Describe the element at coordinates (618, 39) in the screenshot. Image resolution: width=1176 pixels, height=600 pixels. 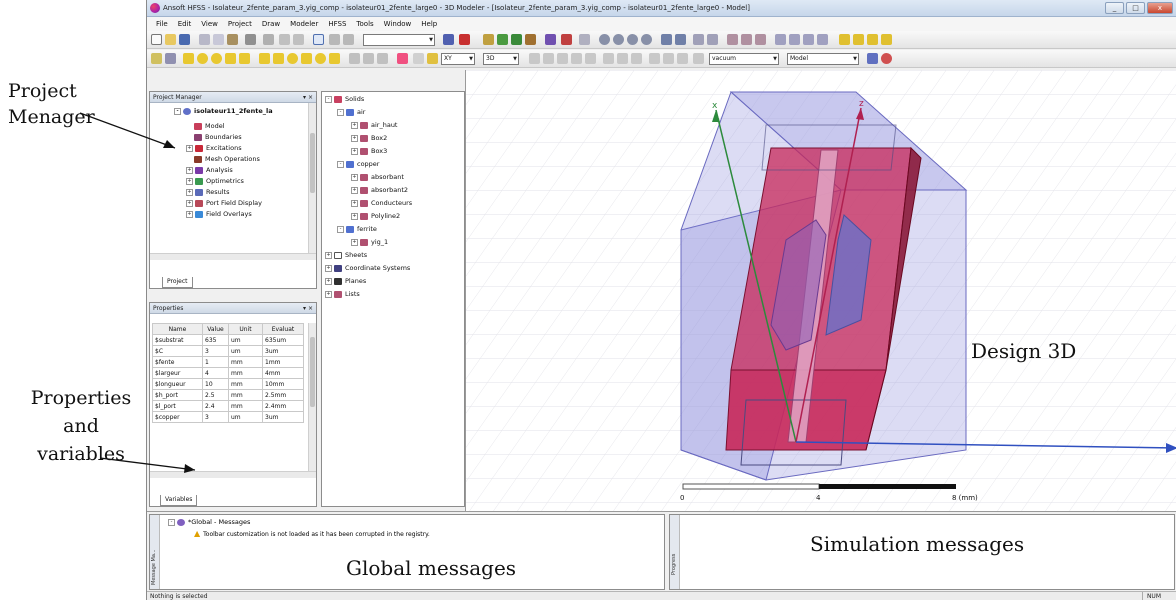
I see `rotate-view-icon` at that location.